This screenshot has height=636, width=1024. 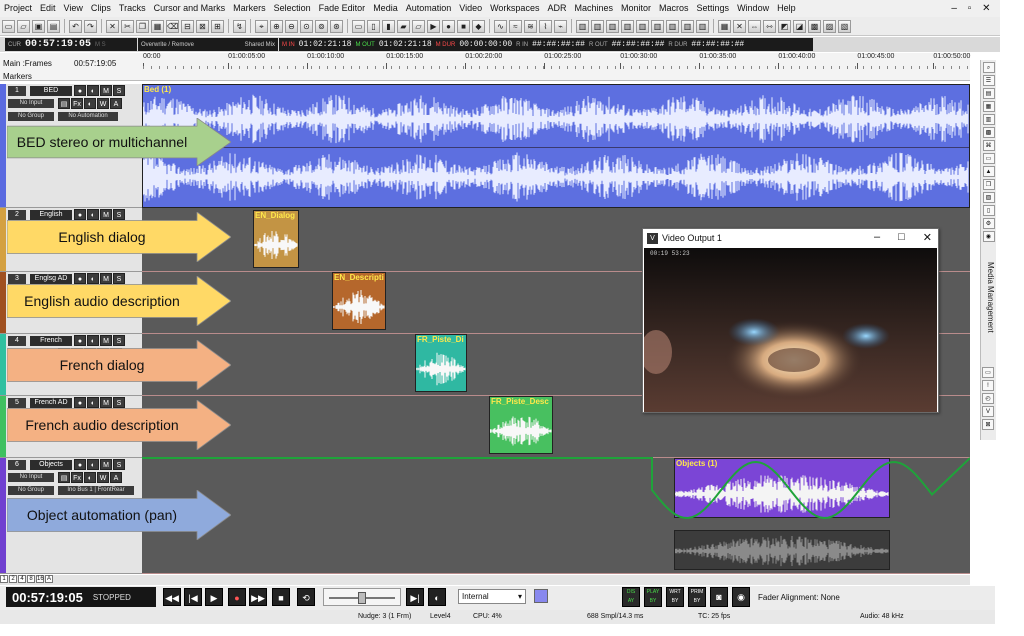 What do you see at coordinates (429, 8) in the screenshot?
I see `menu-automation: Automation` at bounding box center [429, 8].